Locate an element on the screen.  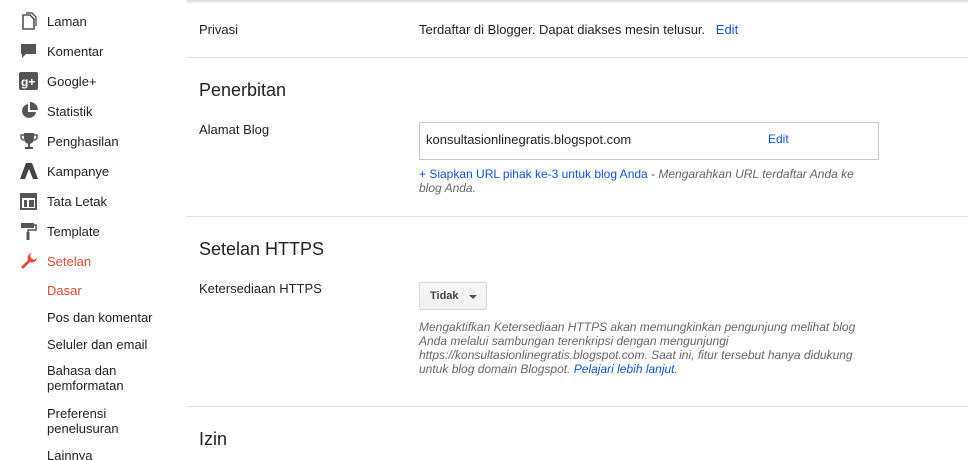
https-availability-value: Tidak is located at coordinates (444, 296).